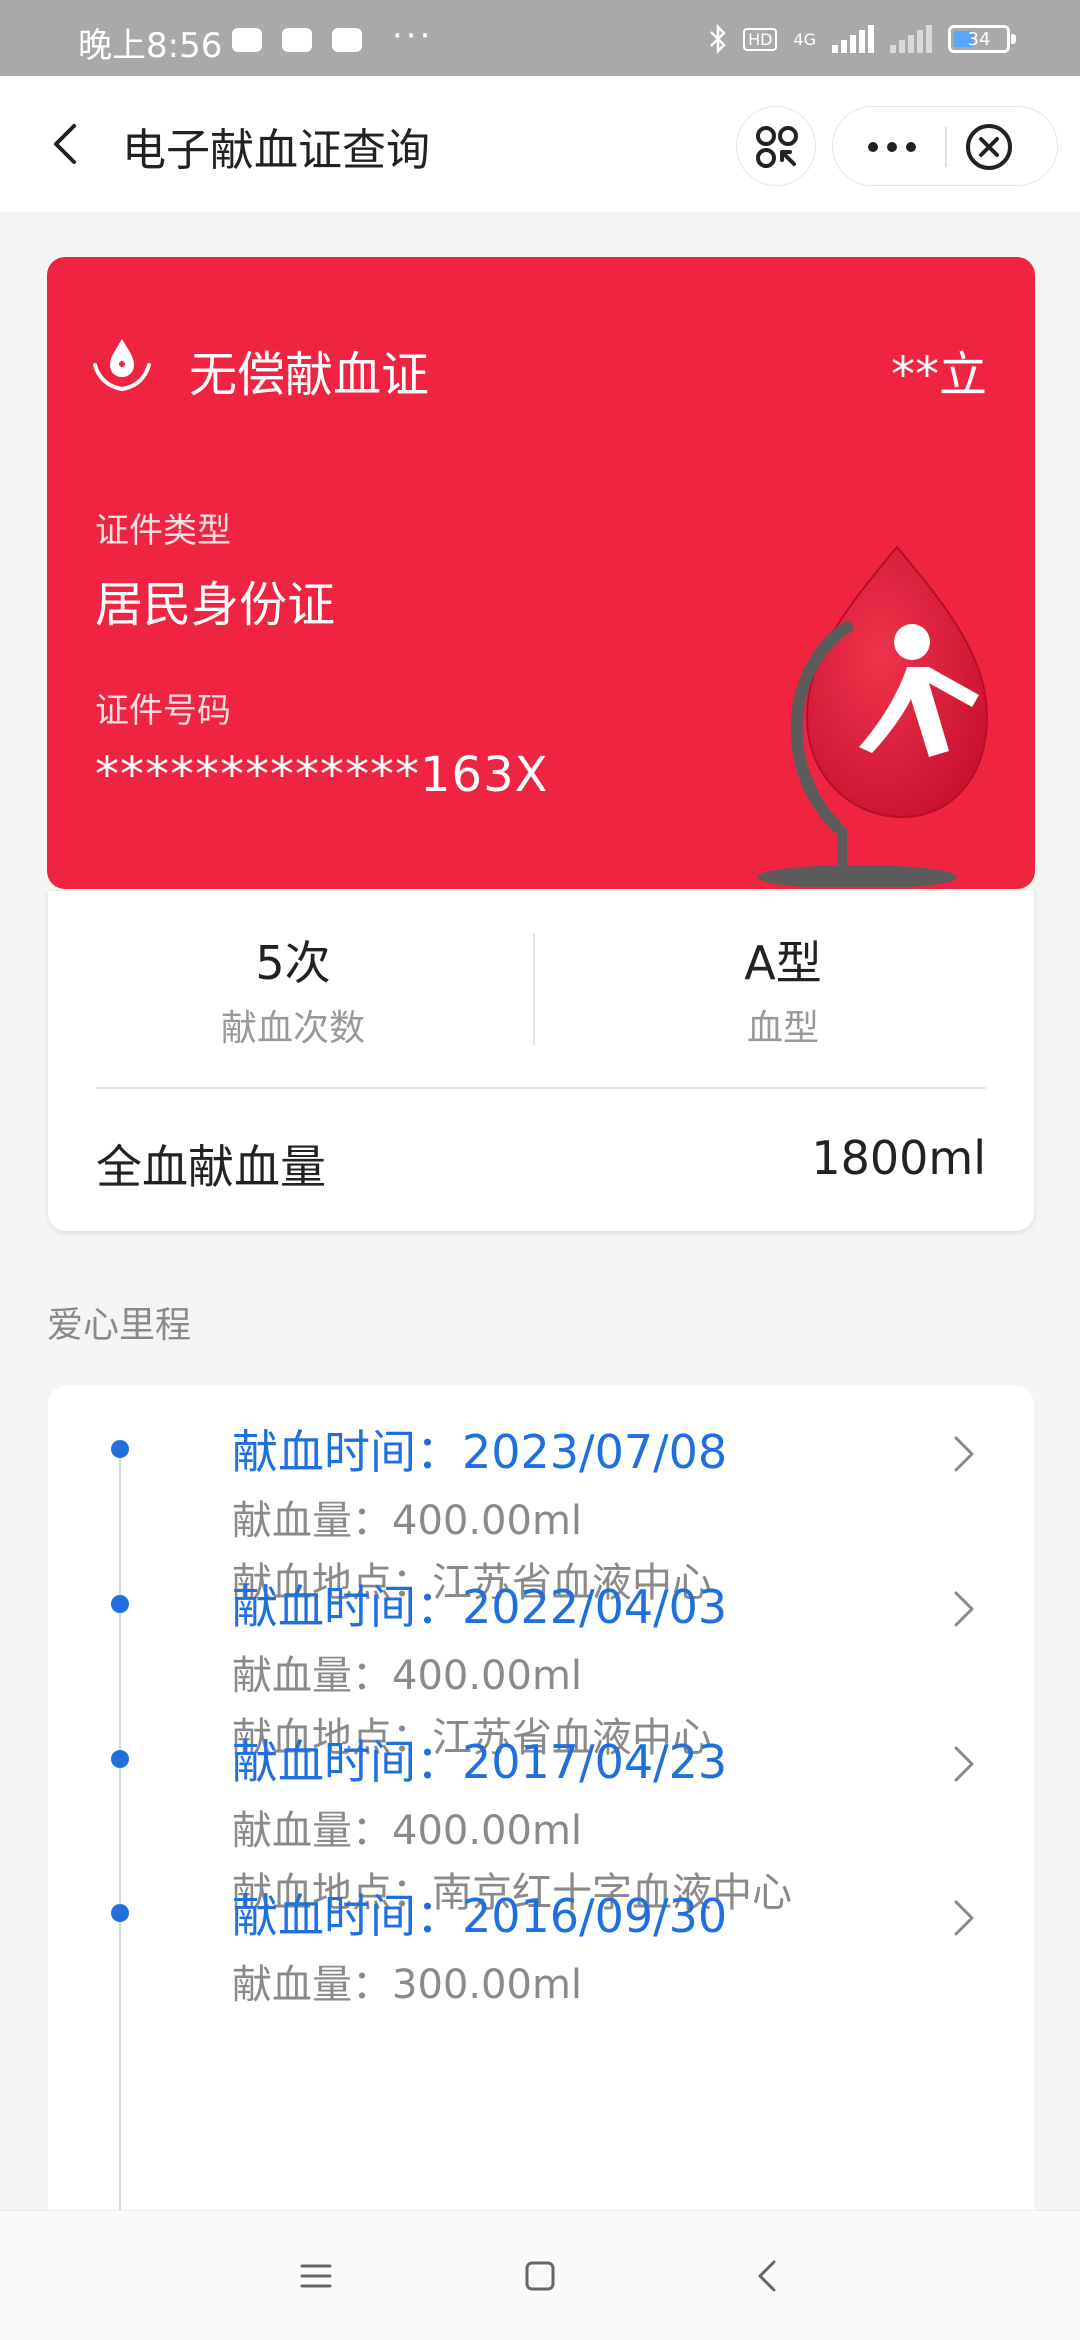 The image size is (1080, 2340). Describe the element at coordinates (322, 775) in the screenshot. I see `id-number-value: *************163X` at that location.